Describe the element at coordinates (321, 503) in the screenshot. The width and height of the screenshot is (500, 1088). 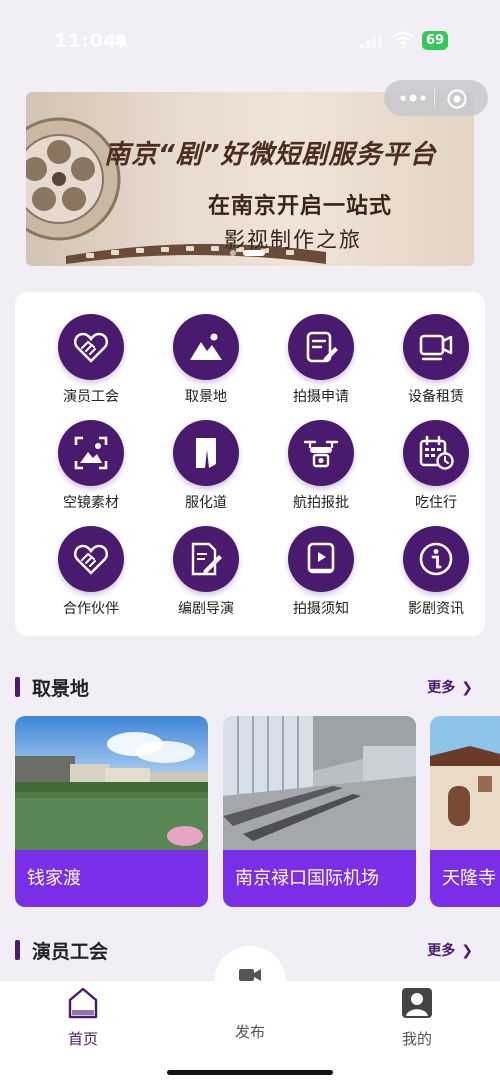
I see `service-label: 航拍报批` at that location.